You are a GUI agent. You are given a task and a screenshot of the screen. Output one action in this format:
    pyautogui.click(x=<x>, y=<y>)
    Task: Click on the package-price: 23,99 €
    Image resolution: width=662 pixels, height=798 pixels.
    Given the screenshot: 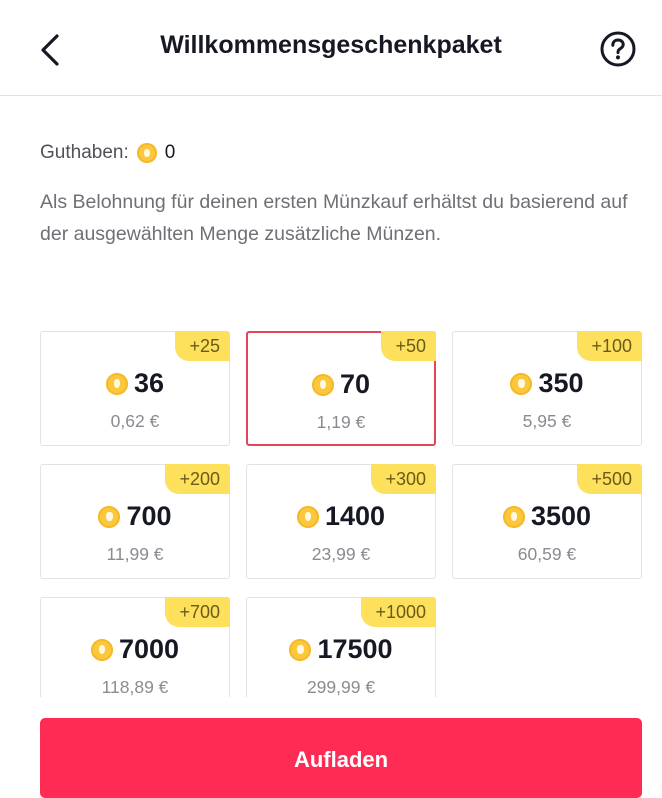 What is the action you would take?
    pyautogui.click(x=341, y=554)
    